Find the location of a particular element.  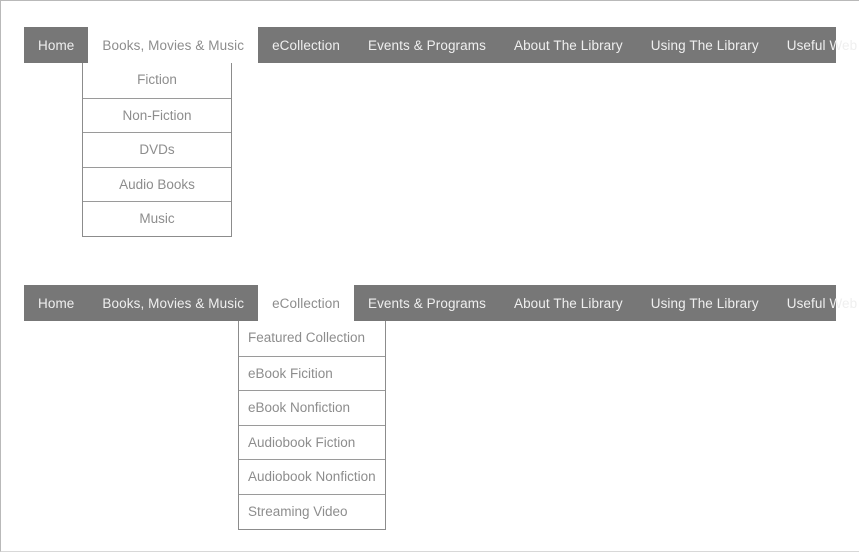

nav2-tab-about-the-library: About The Library is located at coordinates (568, 303).